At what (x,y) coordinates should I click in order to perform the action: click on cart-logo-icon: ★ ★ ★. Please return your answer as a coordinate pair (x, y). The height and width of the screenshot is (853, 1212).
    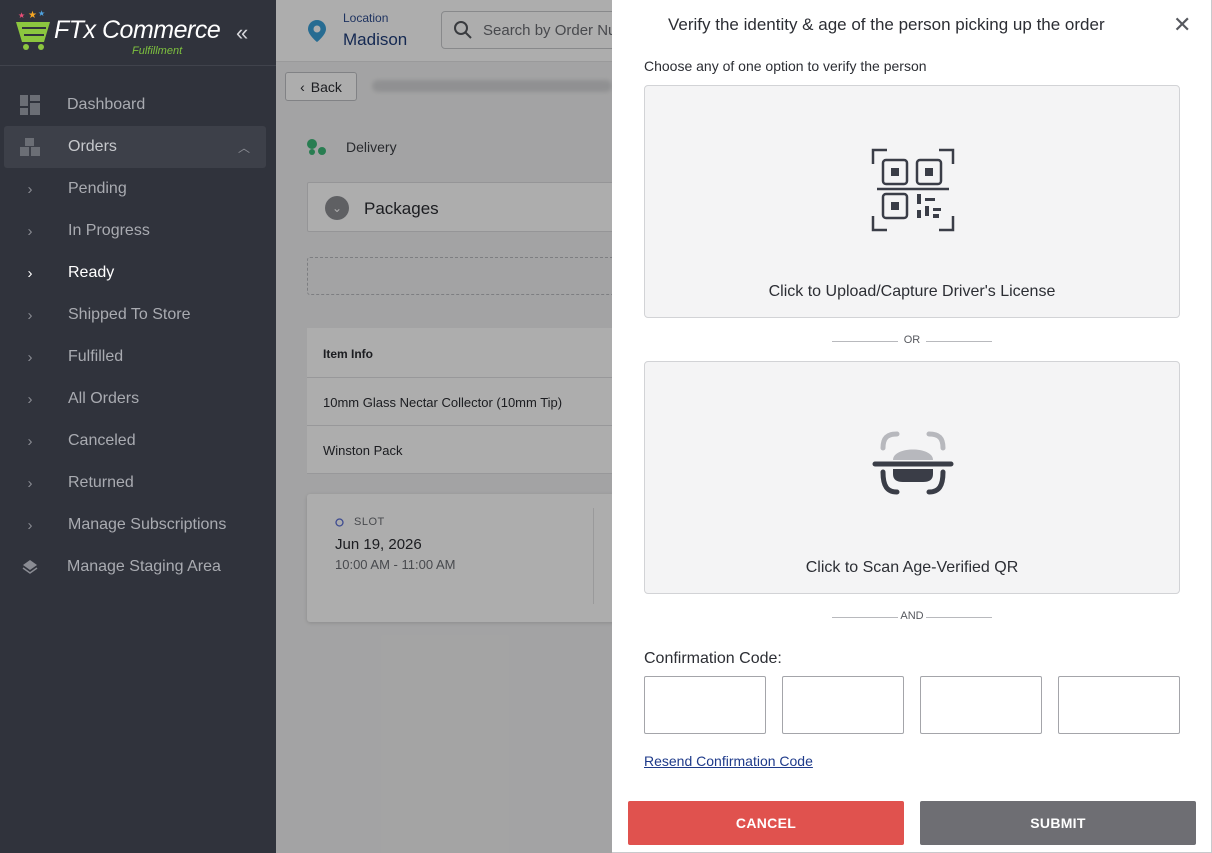
    Looking at the image, I should click on (33, 29).